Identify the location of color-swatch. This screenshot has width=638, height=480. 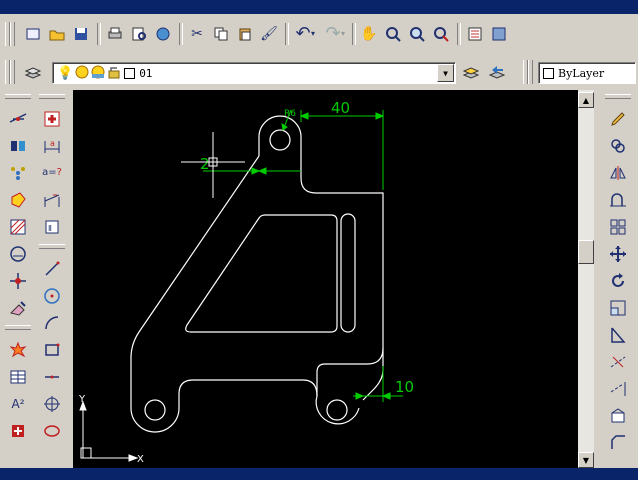
(548, 73).